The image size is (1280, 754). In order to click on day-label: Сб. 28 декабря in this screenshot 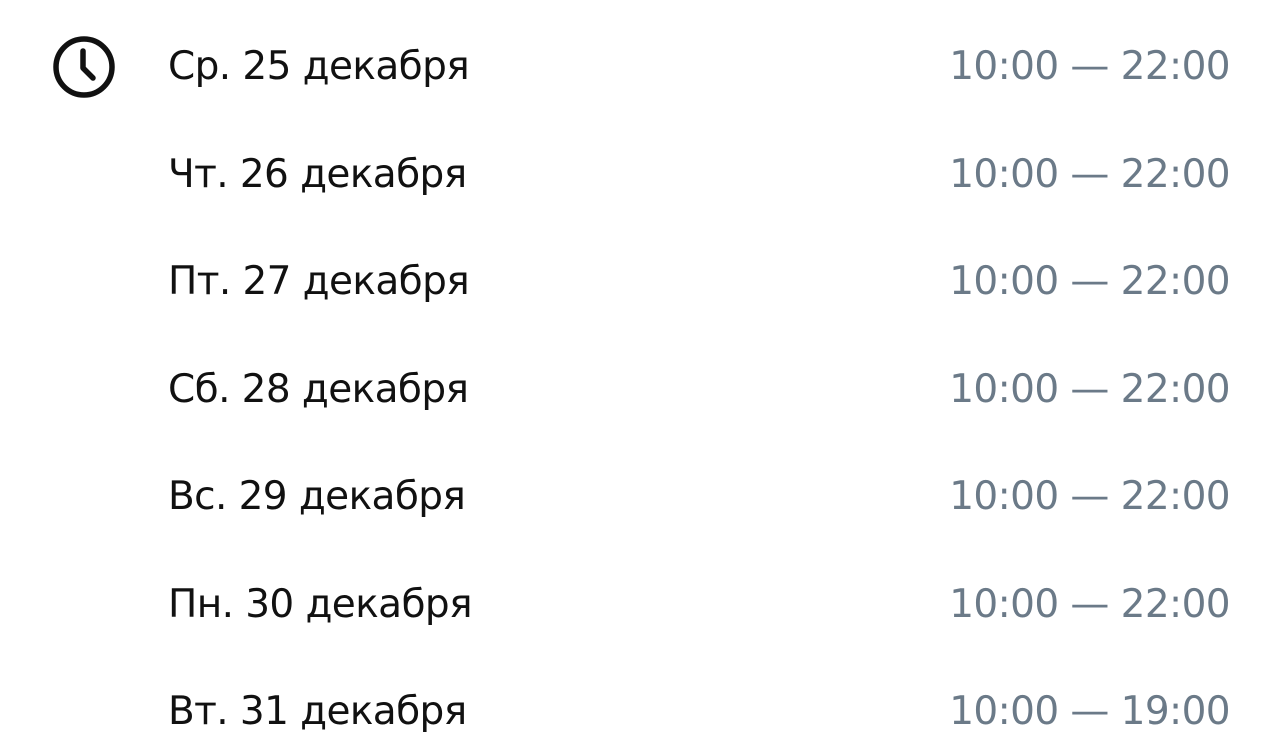, I will do `click(318, 389)`.